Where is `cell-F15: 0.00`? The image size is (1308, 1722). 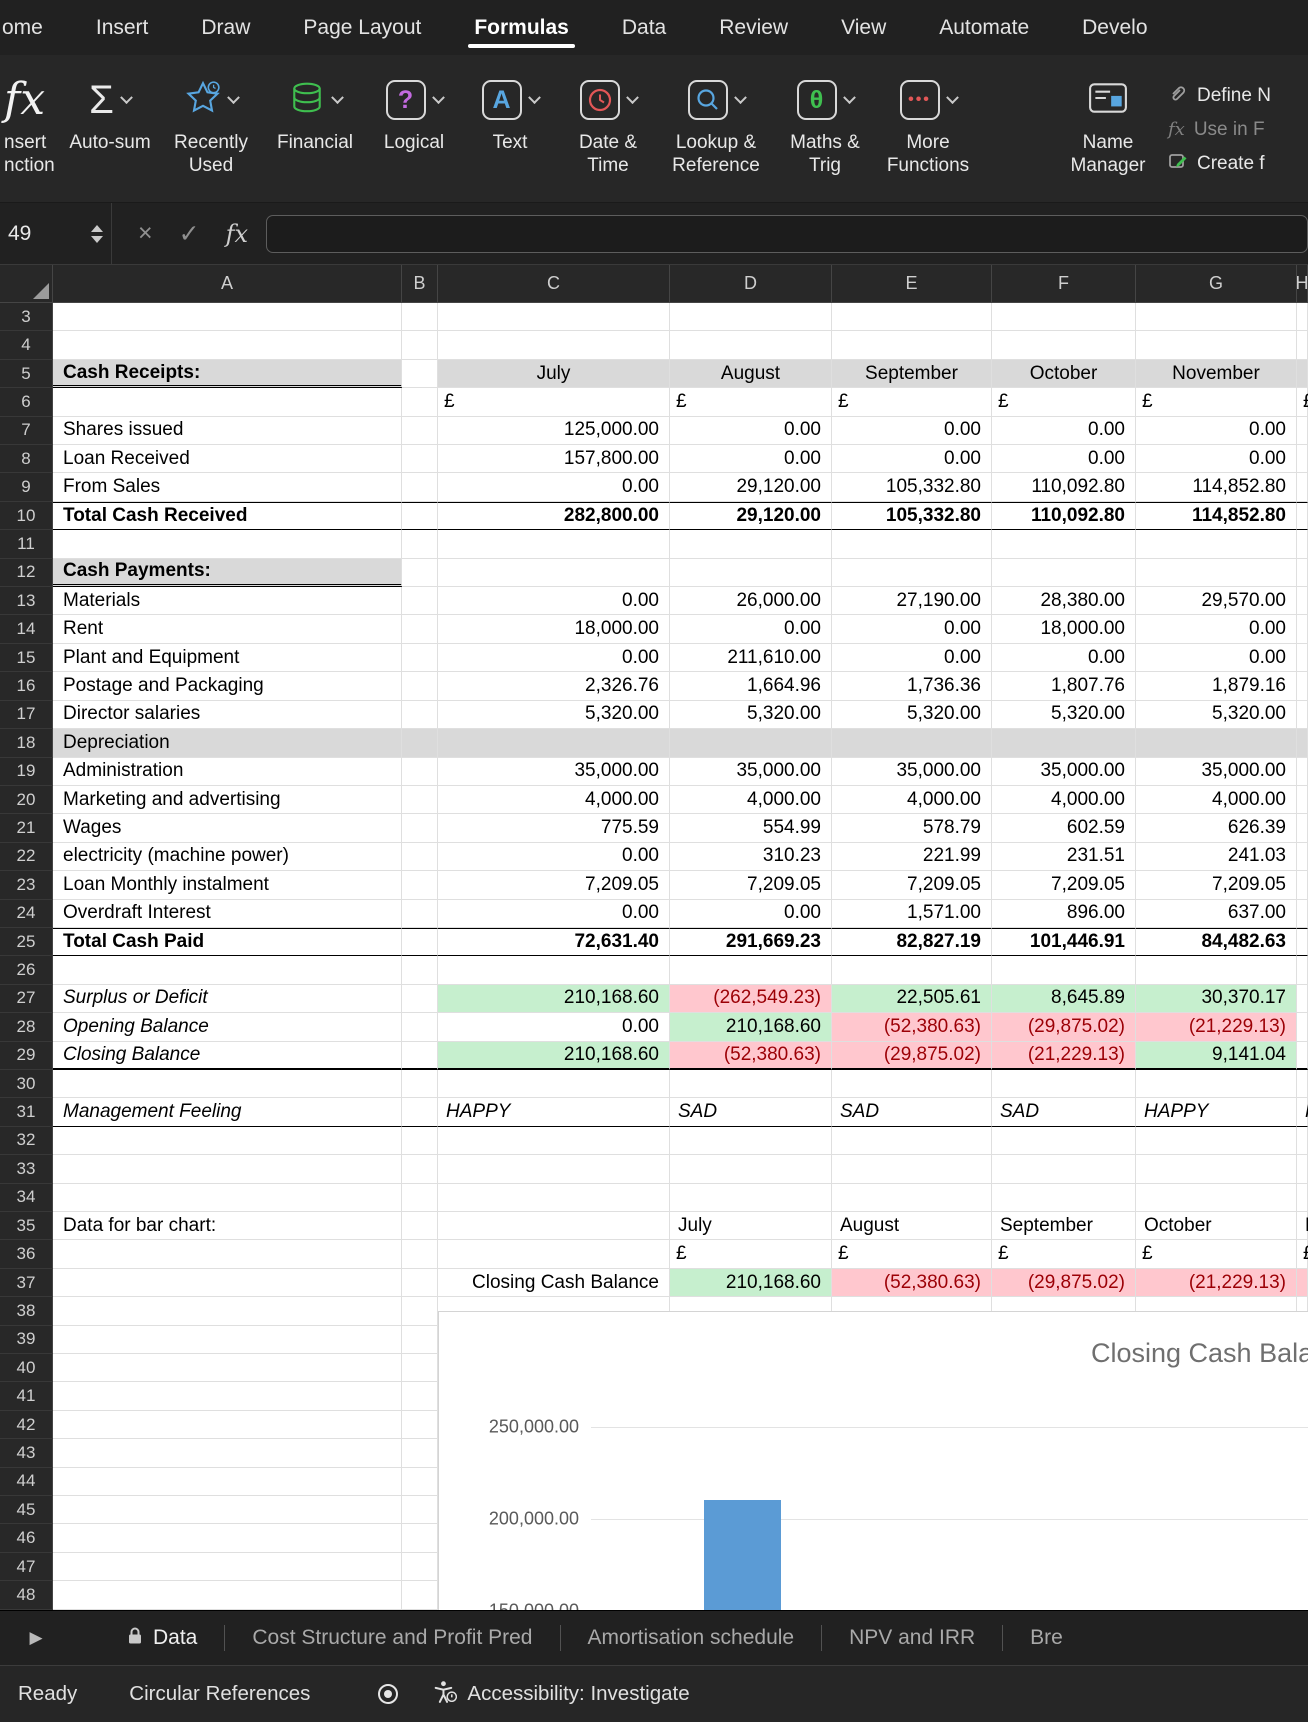 cell-F15: 0.00 is located at coordinates (1064, 658).